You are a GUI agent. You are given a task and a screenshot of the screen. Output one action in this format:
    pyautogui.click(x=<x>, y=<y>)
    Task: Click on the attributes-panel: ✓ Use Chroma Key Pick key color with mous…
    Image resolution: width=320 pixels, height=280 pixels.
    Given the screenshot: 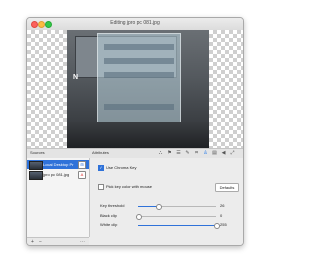 What is the action you would take?
    pyautogui.click(x=166, y=201)
    